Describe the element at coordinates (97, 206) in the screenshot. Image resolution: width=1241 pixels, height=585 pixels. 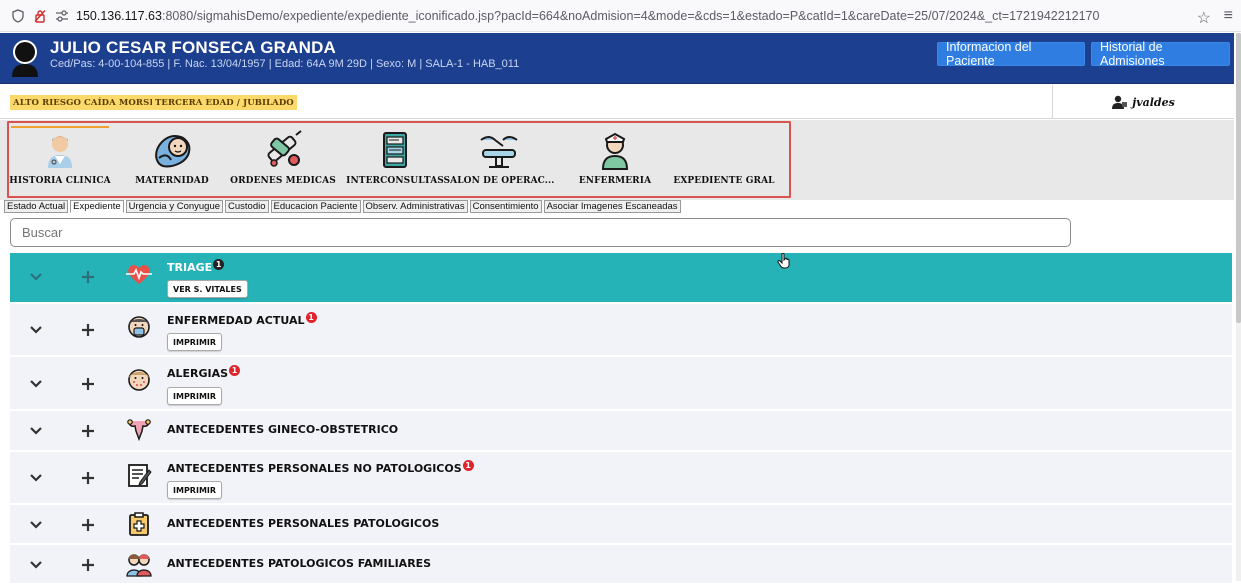
I see `tab-expediente: Expediente` at that location.